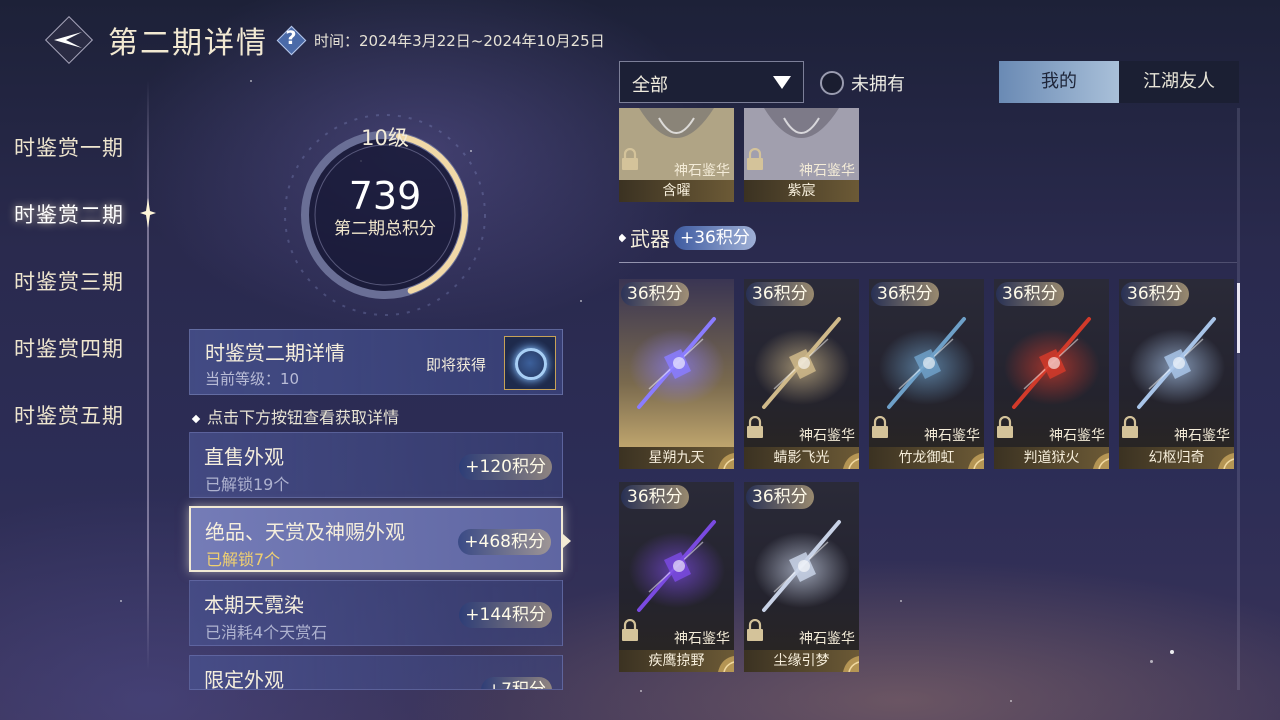  What do you see at coordinates (275, 353) in the screenshot?
I see `detail-title: 时鉴赏二期详情` at bounding box center [275, 353].